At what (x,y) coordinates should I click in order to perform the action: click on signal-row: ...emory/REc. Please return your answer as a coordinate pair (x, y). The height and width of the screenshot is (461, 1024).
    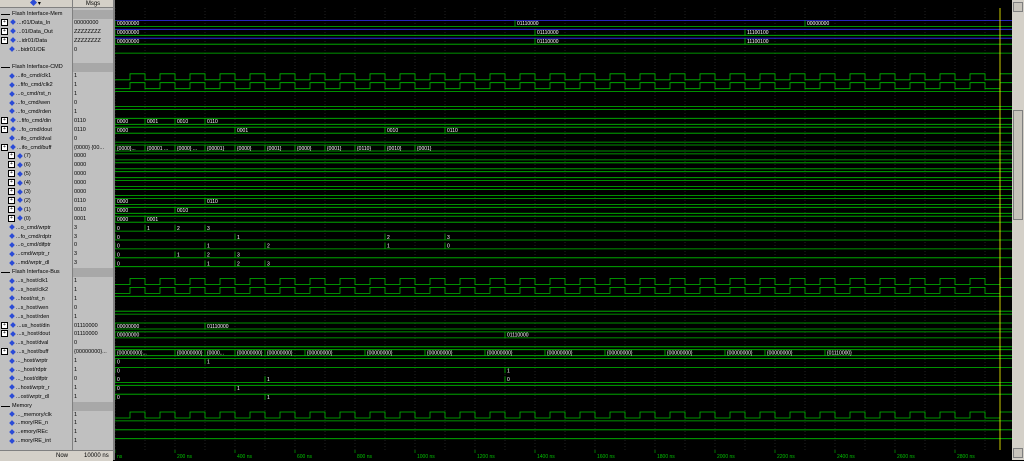
    Looking at the image, I should click on (36, 432).